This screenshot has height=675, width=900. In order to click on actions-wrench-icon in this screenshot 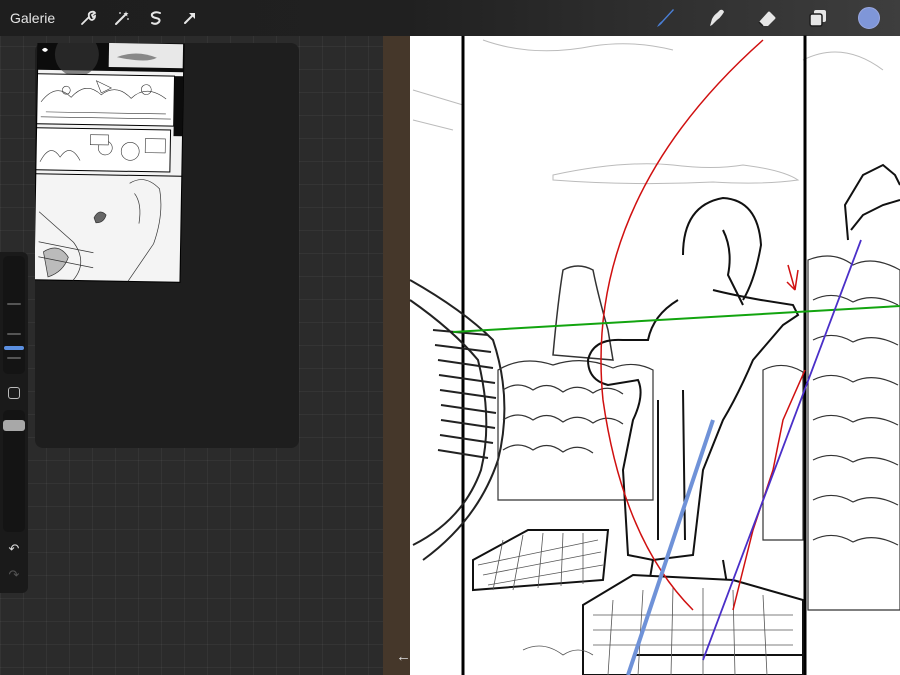, I will do `click(88, 18)`.